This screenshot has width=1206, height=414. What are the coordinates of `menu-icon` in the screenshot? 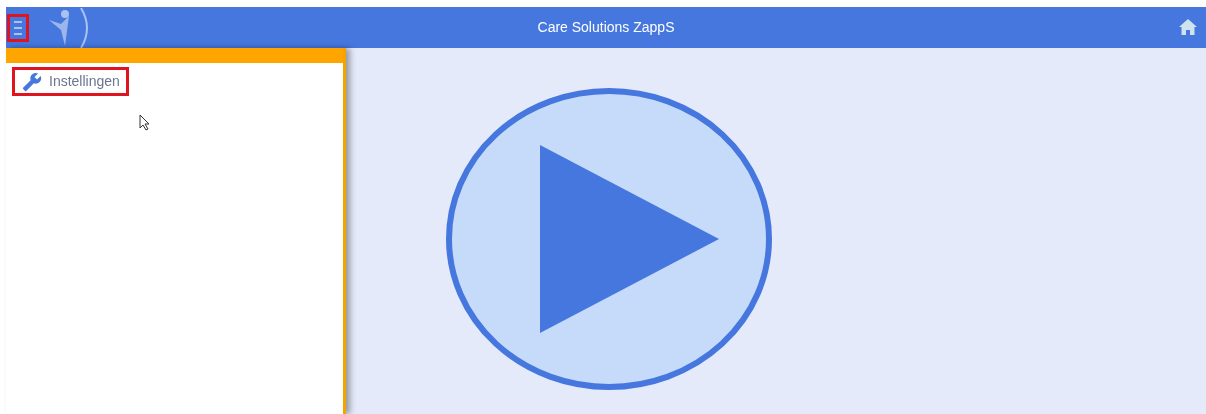 It's located at (18, 27).